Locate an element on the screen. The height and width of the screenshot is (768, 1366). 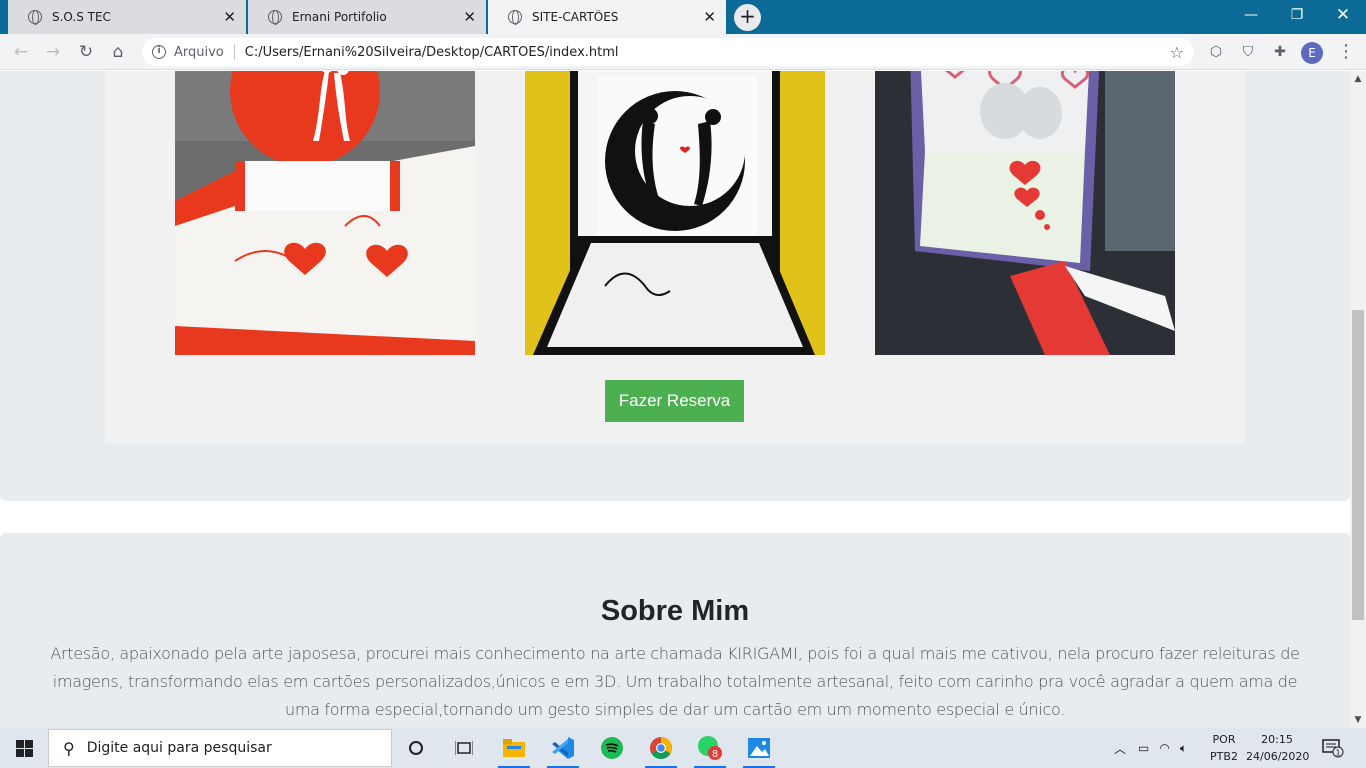
vscode-icon is located at coordinates (563, 750).